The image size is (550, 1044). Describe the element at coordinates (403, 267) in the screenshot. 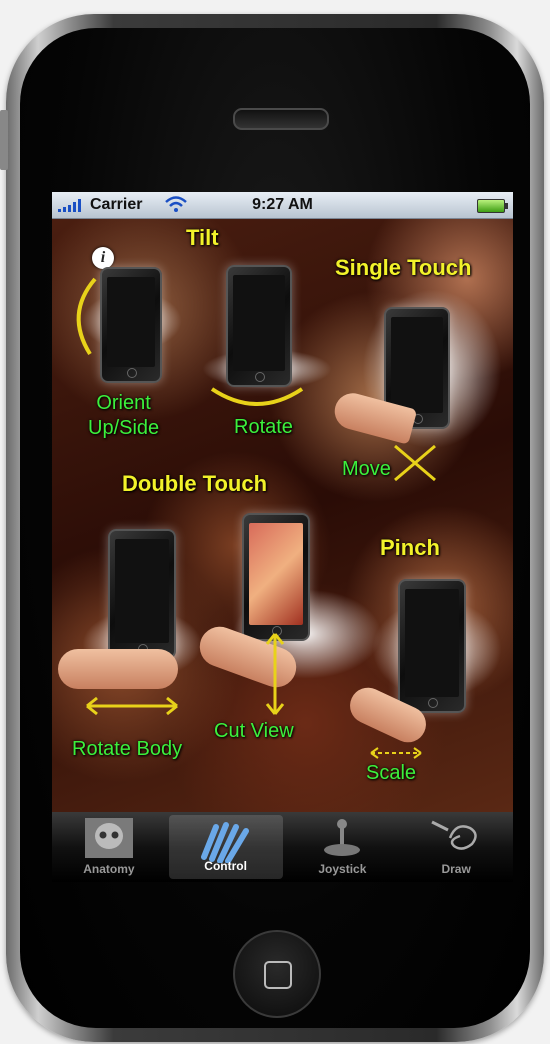

I see `heading-single-touch: Single Touch` at that location.